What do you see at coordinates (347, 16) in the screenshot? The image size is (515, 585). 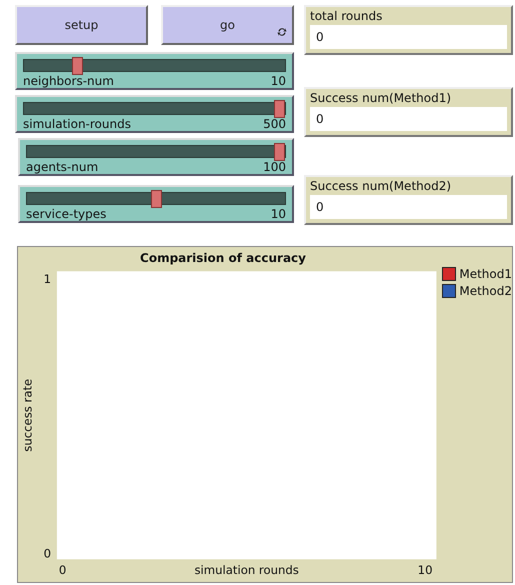 I see `monitor-label: total rounds` at bounding box center [347, 16].